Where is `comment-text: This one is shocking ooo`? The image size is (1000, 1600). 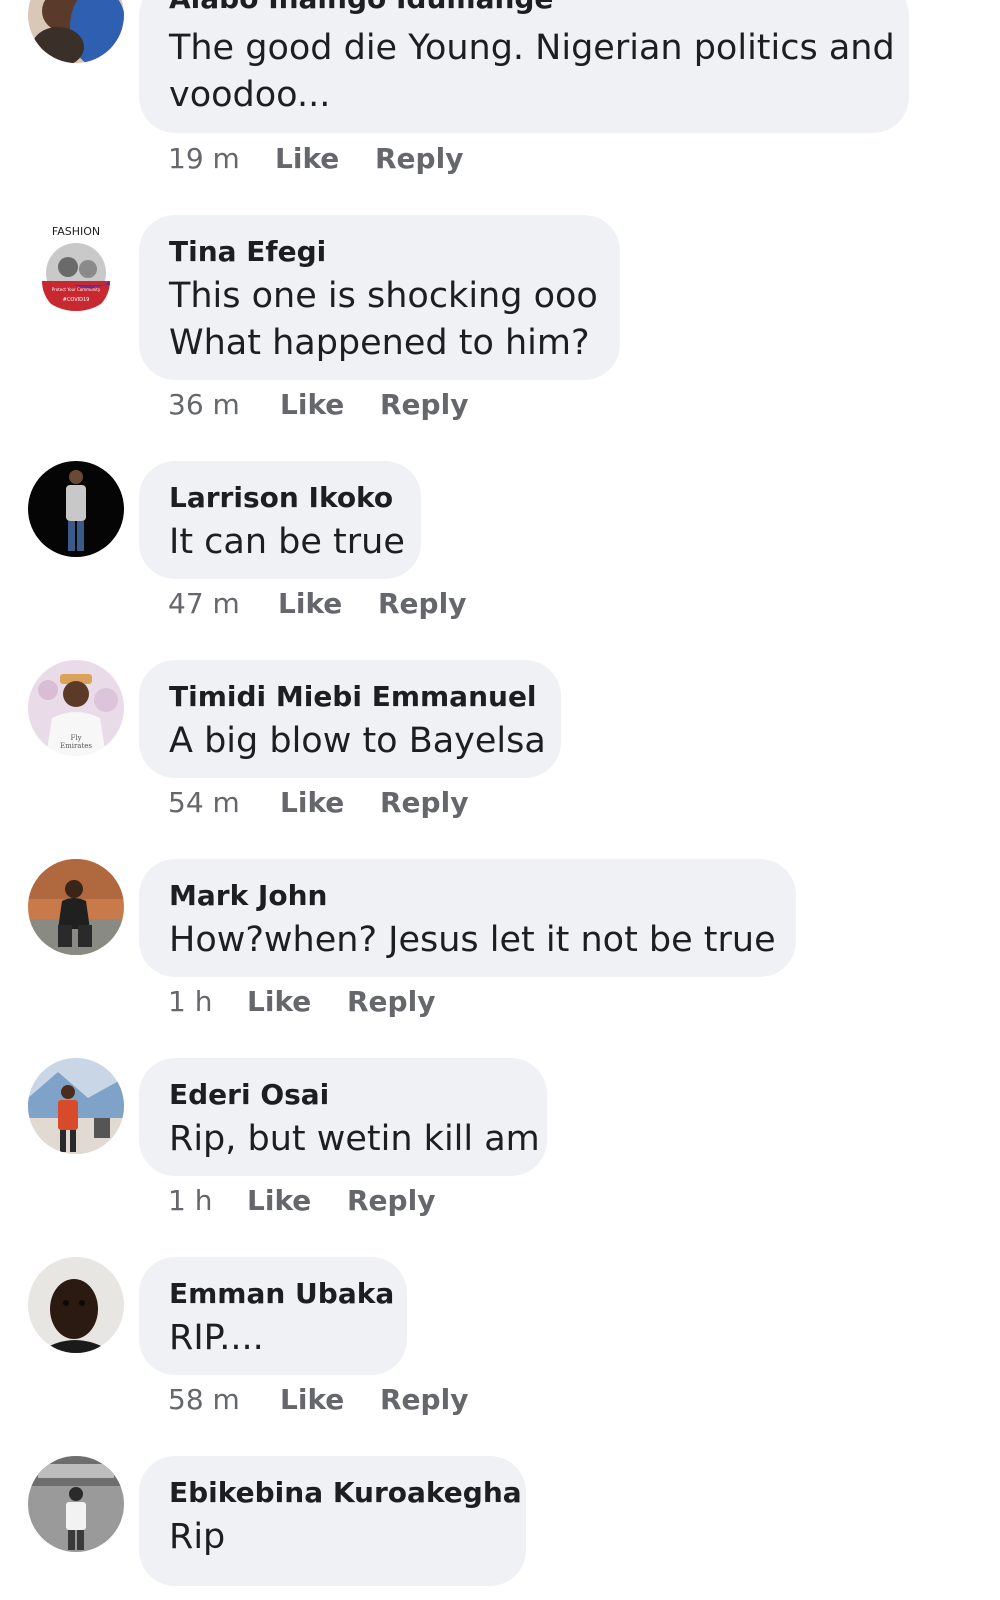
comment-text: This one is shocking ooo is located at coordinates (383, 296).